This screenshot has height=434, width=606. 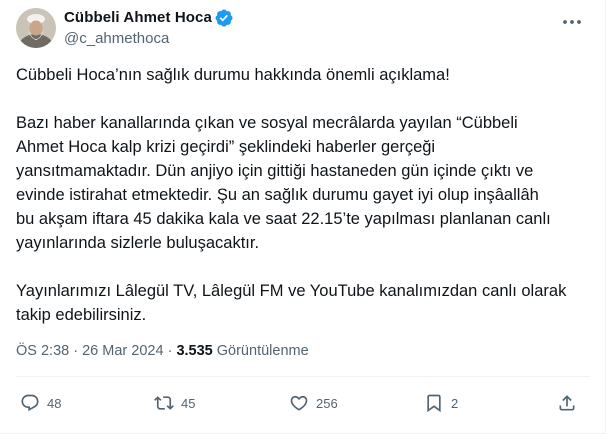 I want to click on actions-divider, so click(x=303, y=376).